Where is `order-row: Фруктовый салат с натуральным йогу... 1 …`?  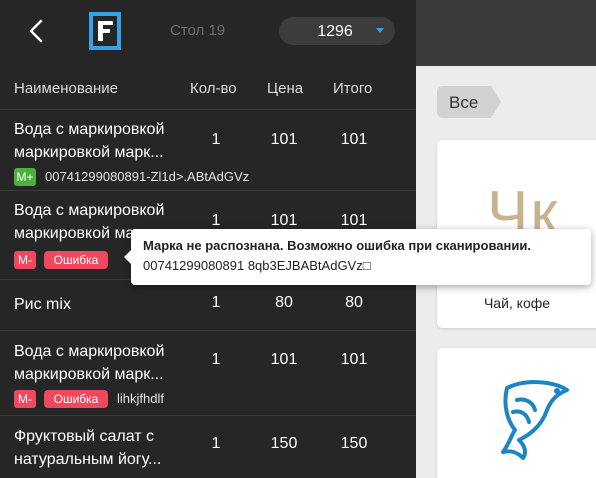
order-row: Фруктовый салат с натуральным йогу... 1 … is located at coordinates (208, 447).